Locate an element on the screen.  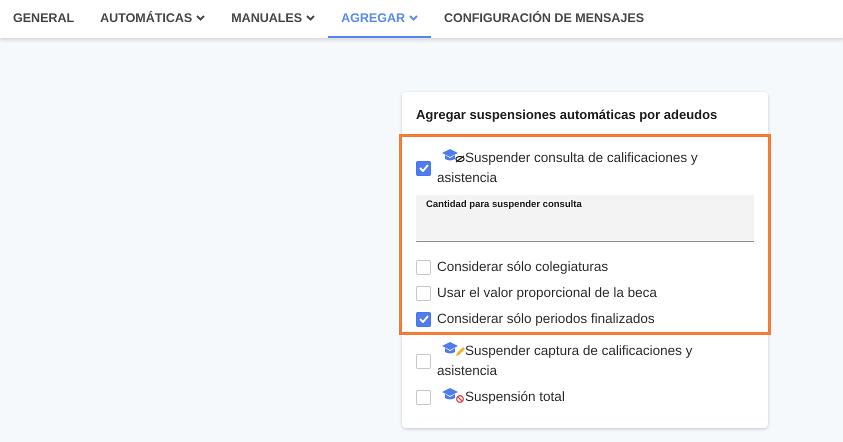
suspension-label: Suspensión total is located at coordinates (501, 397).